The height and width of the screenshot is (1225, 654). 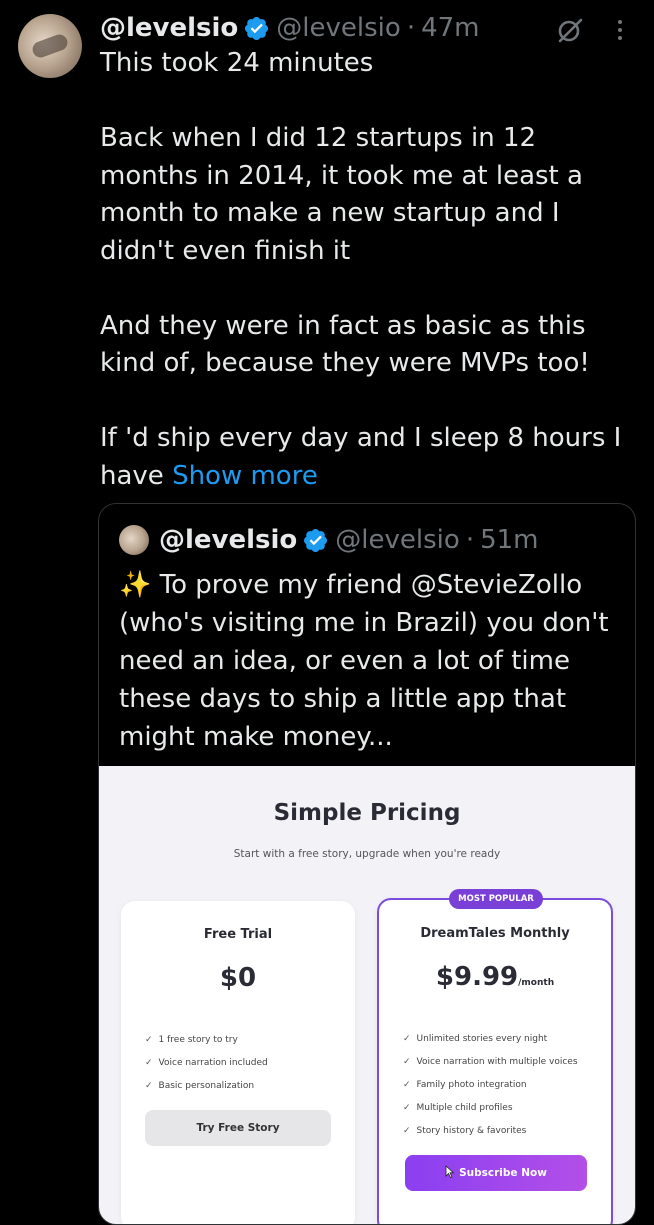 What do you see at coordinates (228, 540) in the screenshot?
I see `quote-author-name: @levelsio` at bounding box center [228, 540].